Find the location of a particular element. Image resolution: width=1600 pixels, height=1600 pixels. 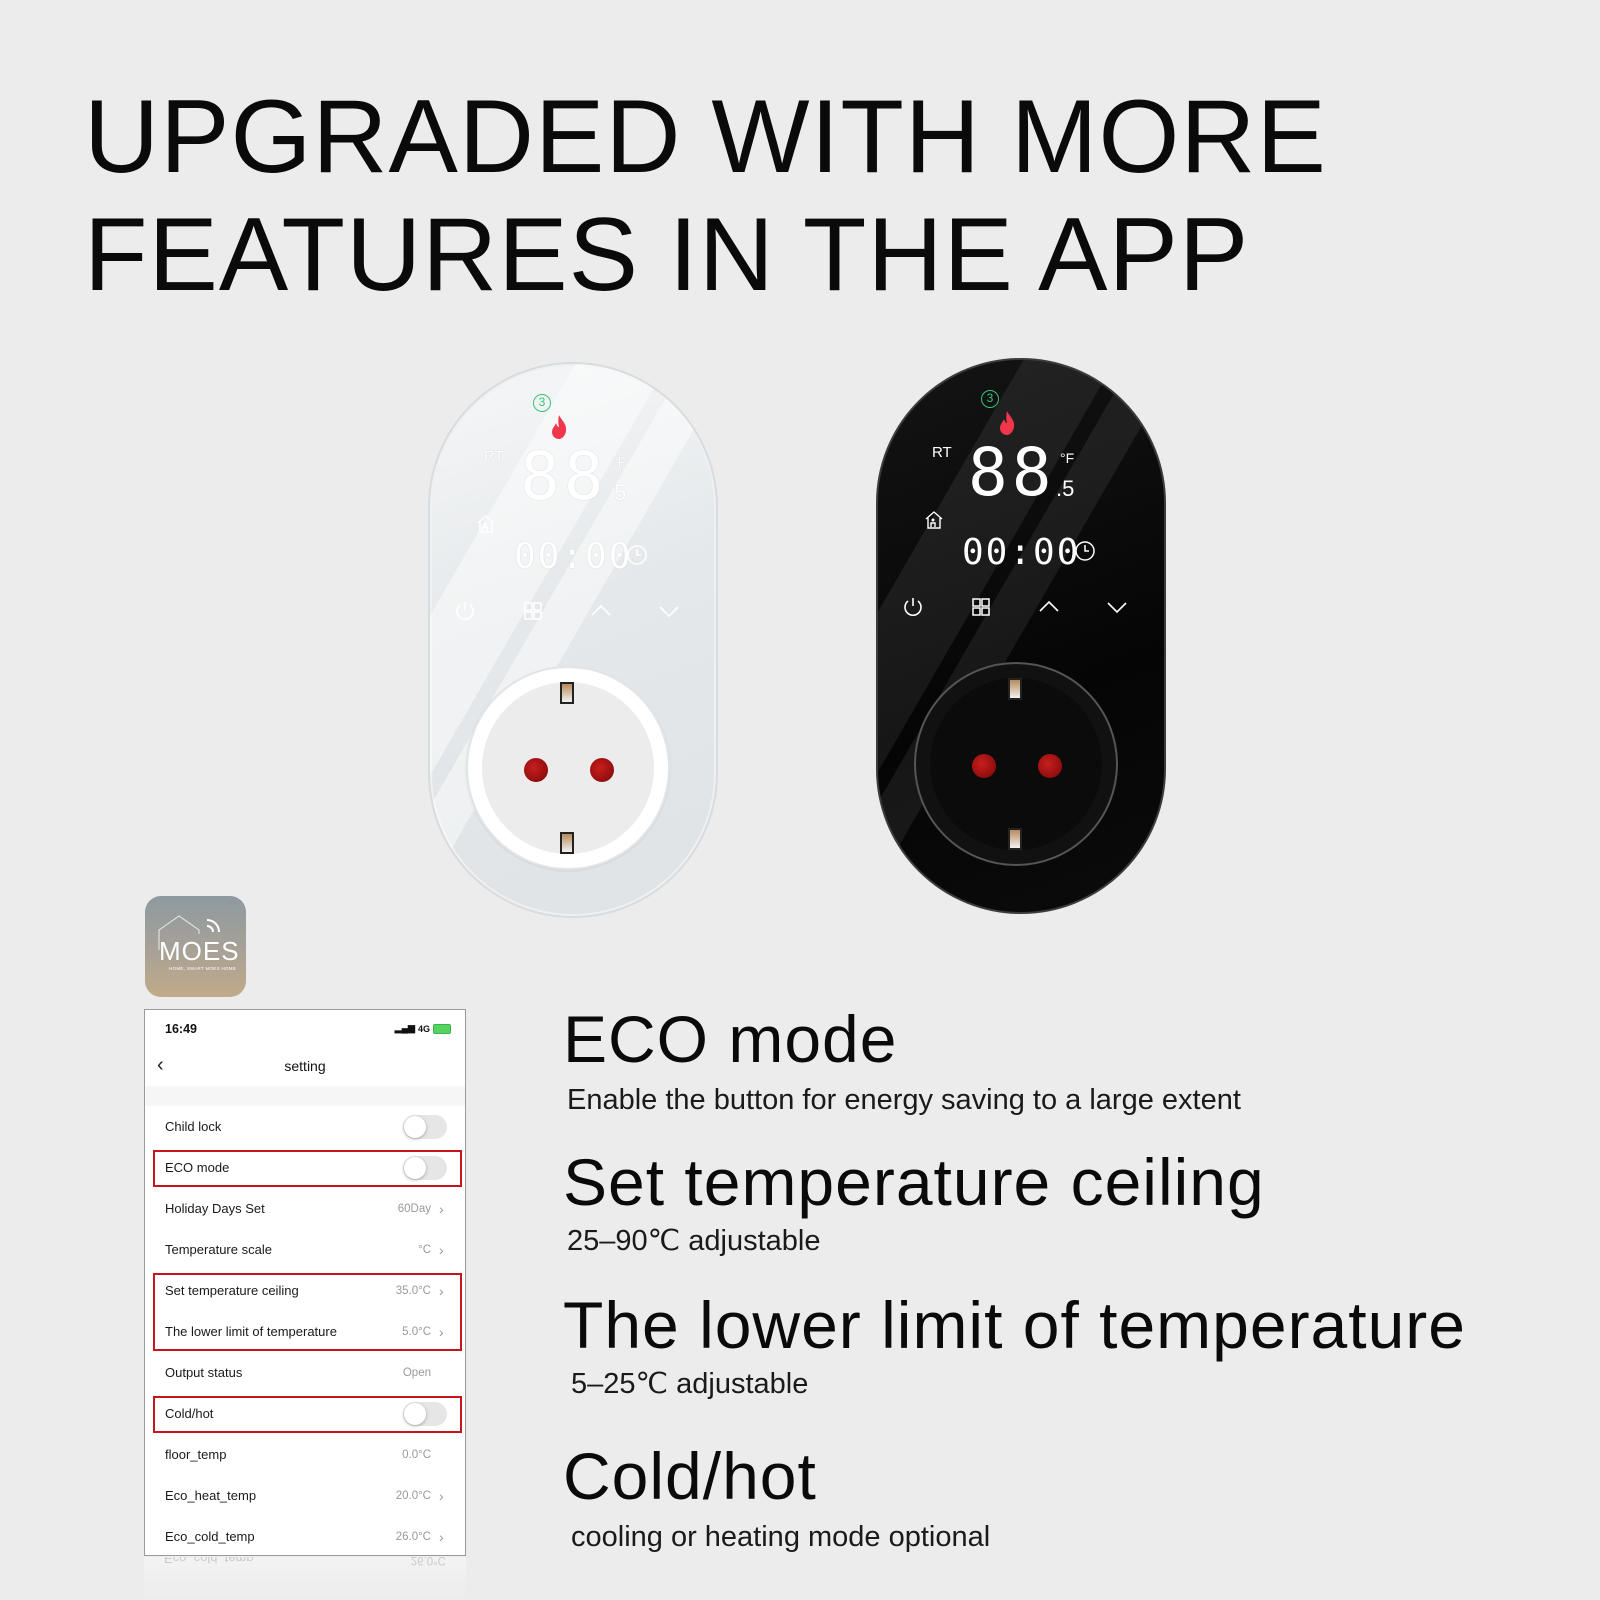

settings-row: Cold/hot is located at coordinates (305, 1413).